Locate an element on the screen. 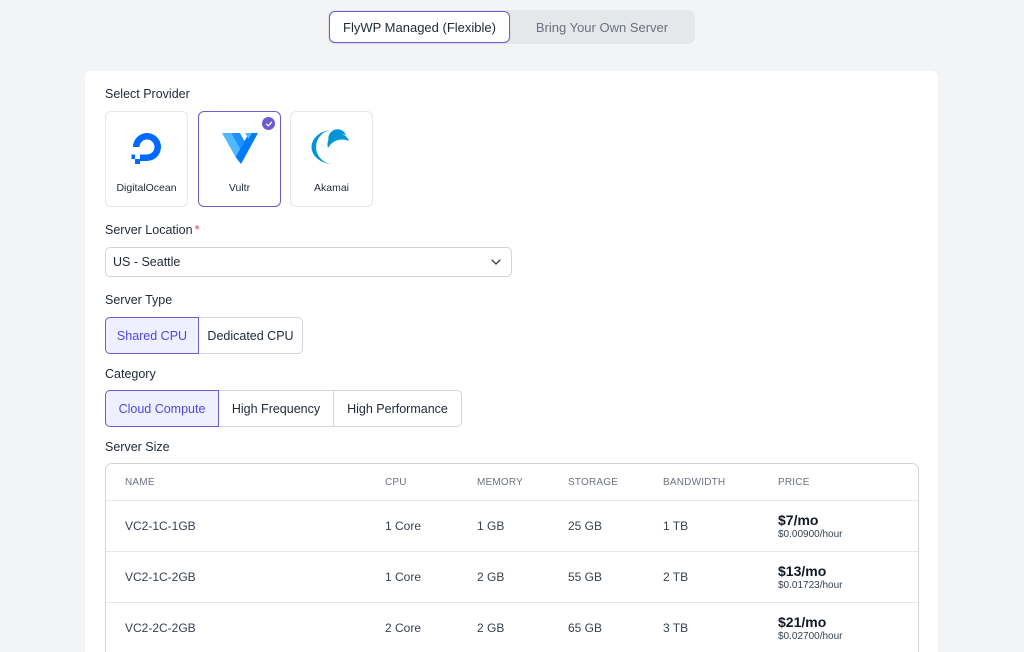 This screenshot has height=652, width=1024. akamai-logo-icon is located at coordinates (329, 146).